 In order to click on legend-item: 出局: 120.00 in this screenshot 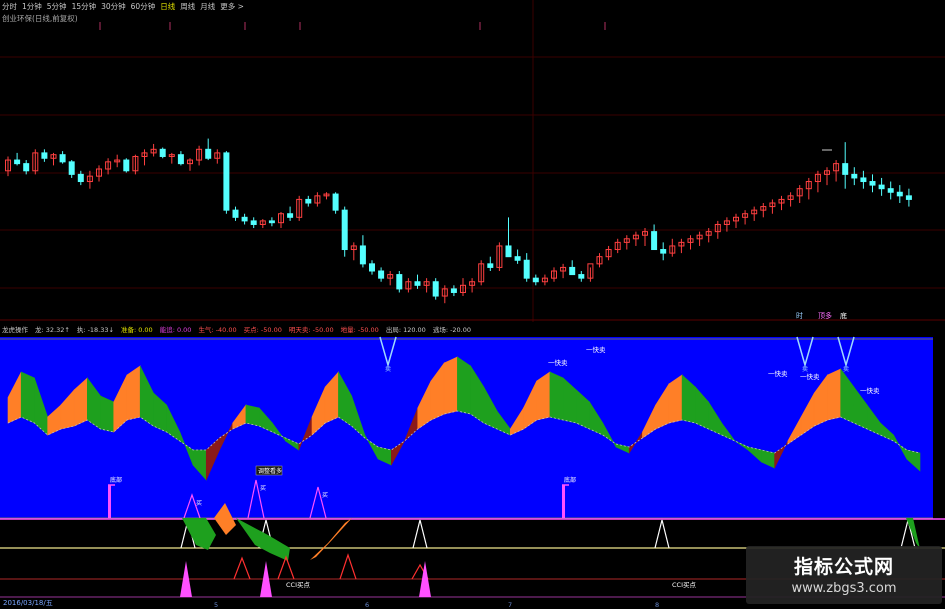, I will do `click(405, 330)`.